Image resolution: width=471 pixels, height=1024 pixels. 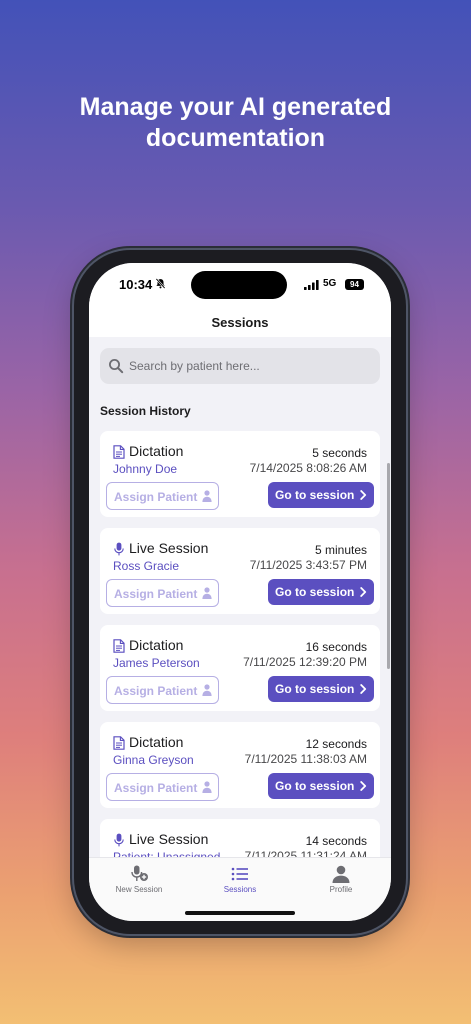 I want to click on tab-label: Profile, so click(x=341, y=889).